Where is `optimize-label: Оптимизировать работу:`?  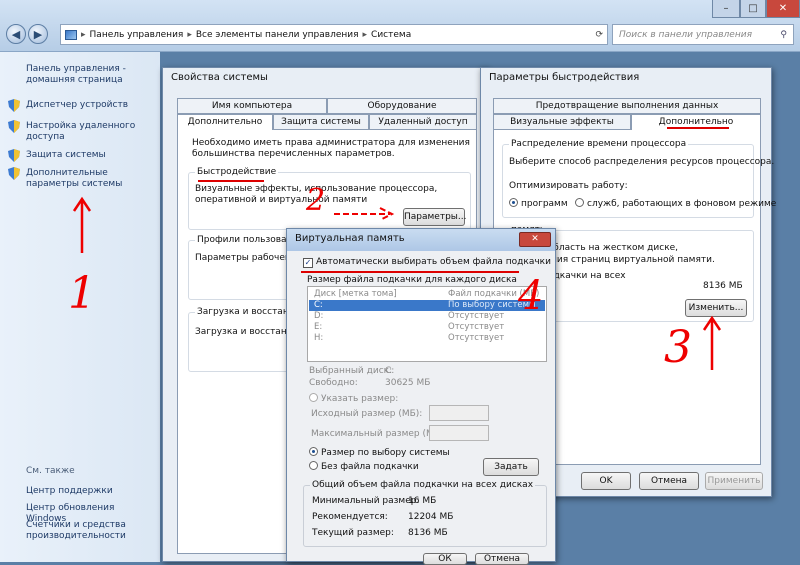 optimize-label: Оптимизировать работу: is located at coordinates (568, 186).